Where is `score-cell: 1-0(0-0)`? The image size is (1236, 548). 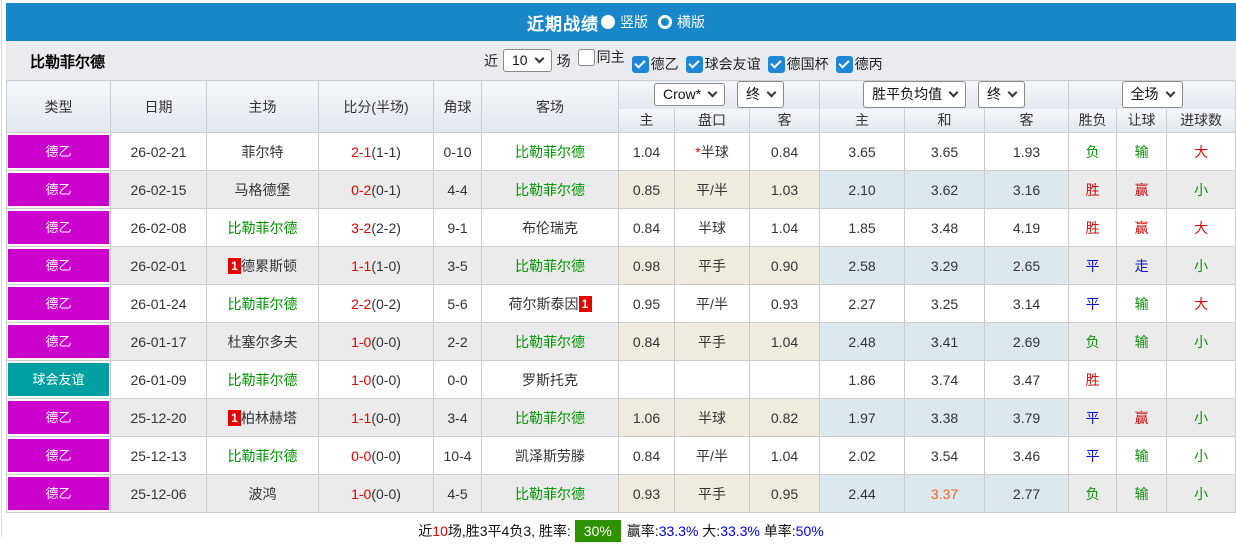 score-cell: 1-0(0-0) is located at coordinates (376, 379).